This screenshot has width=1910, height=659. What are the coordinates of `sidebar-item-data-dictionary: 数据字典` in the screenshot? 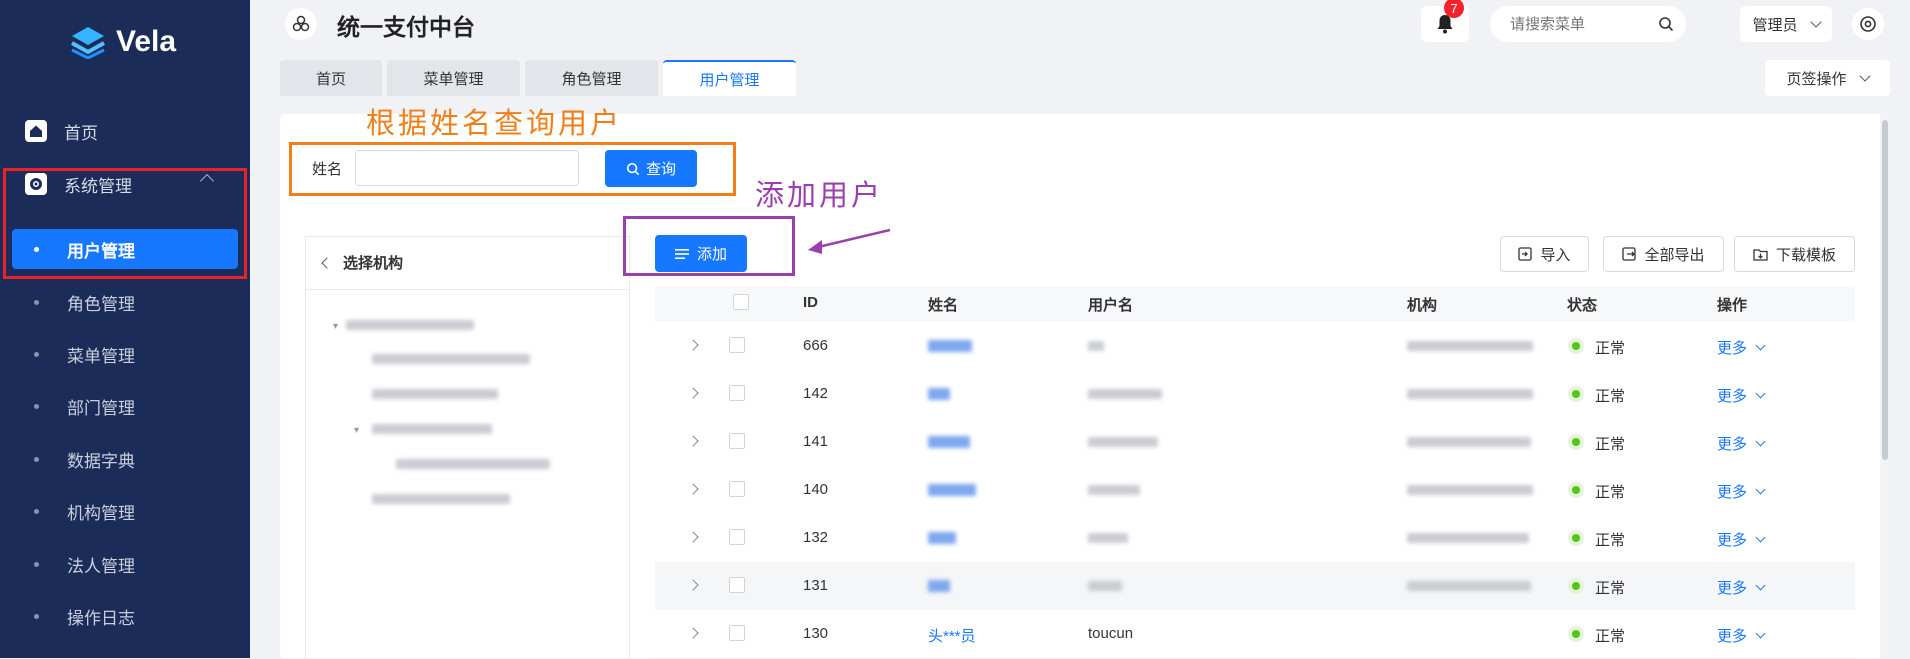 It's located at (125, 459).